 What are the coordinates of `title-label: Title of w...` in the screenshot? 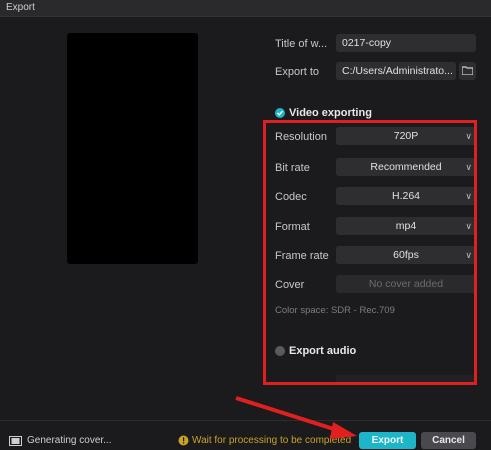 It's located at (301, 44).